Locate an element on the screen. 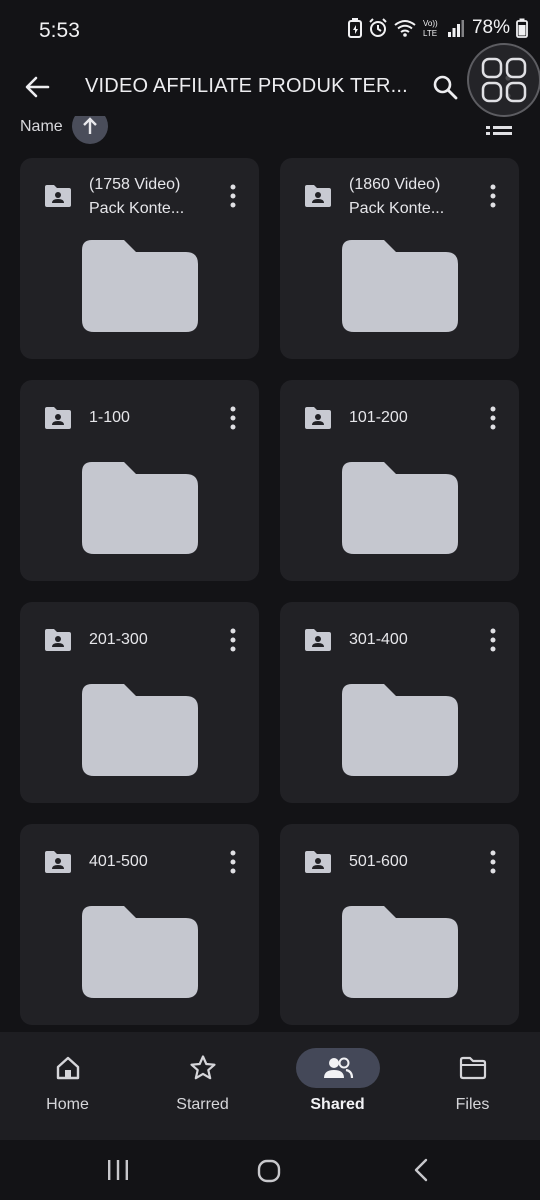 The width and height of the screenshot is (540, 1200). status-icons: Vo)) LTE 78% is located at coordinates (437, 28).